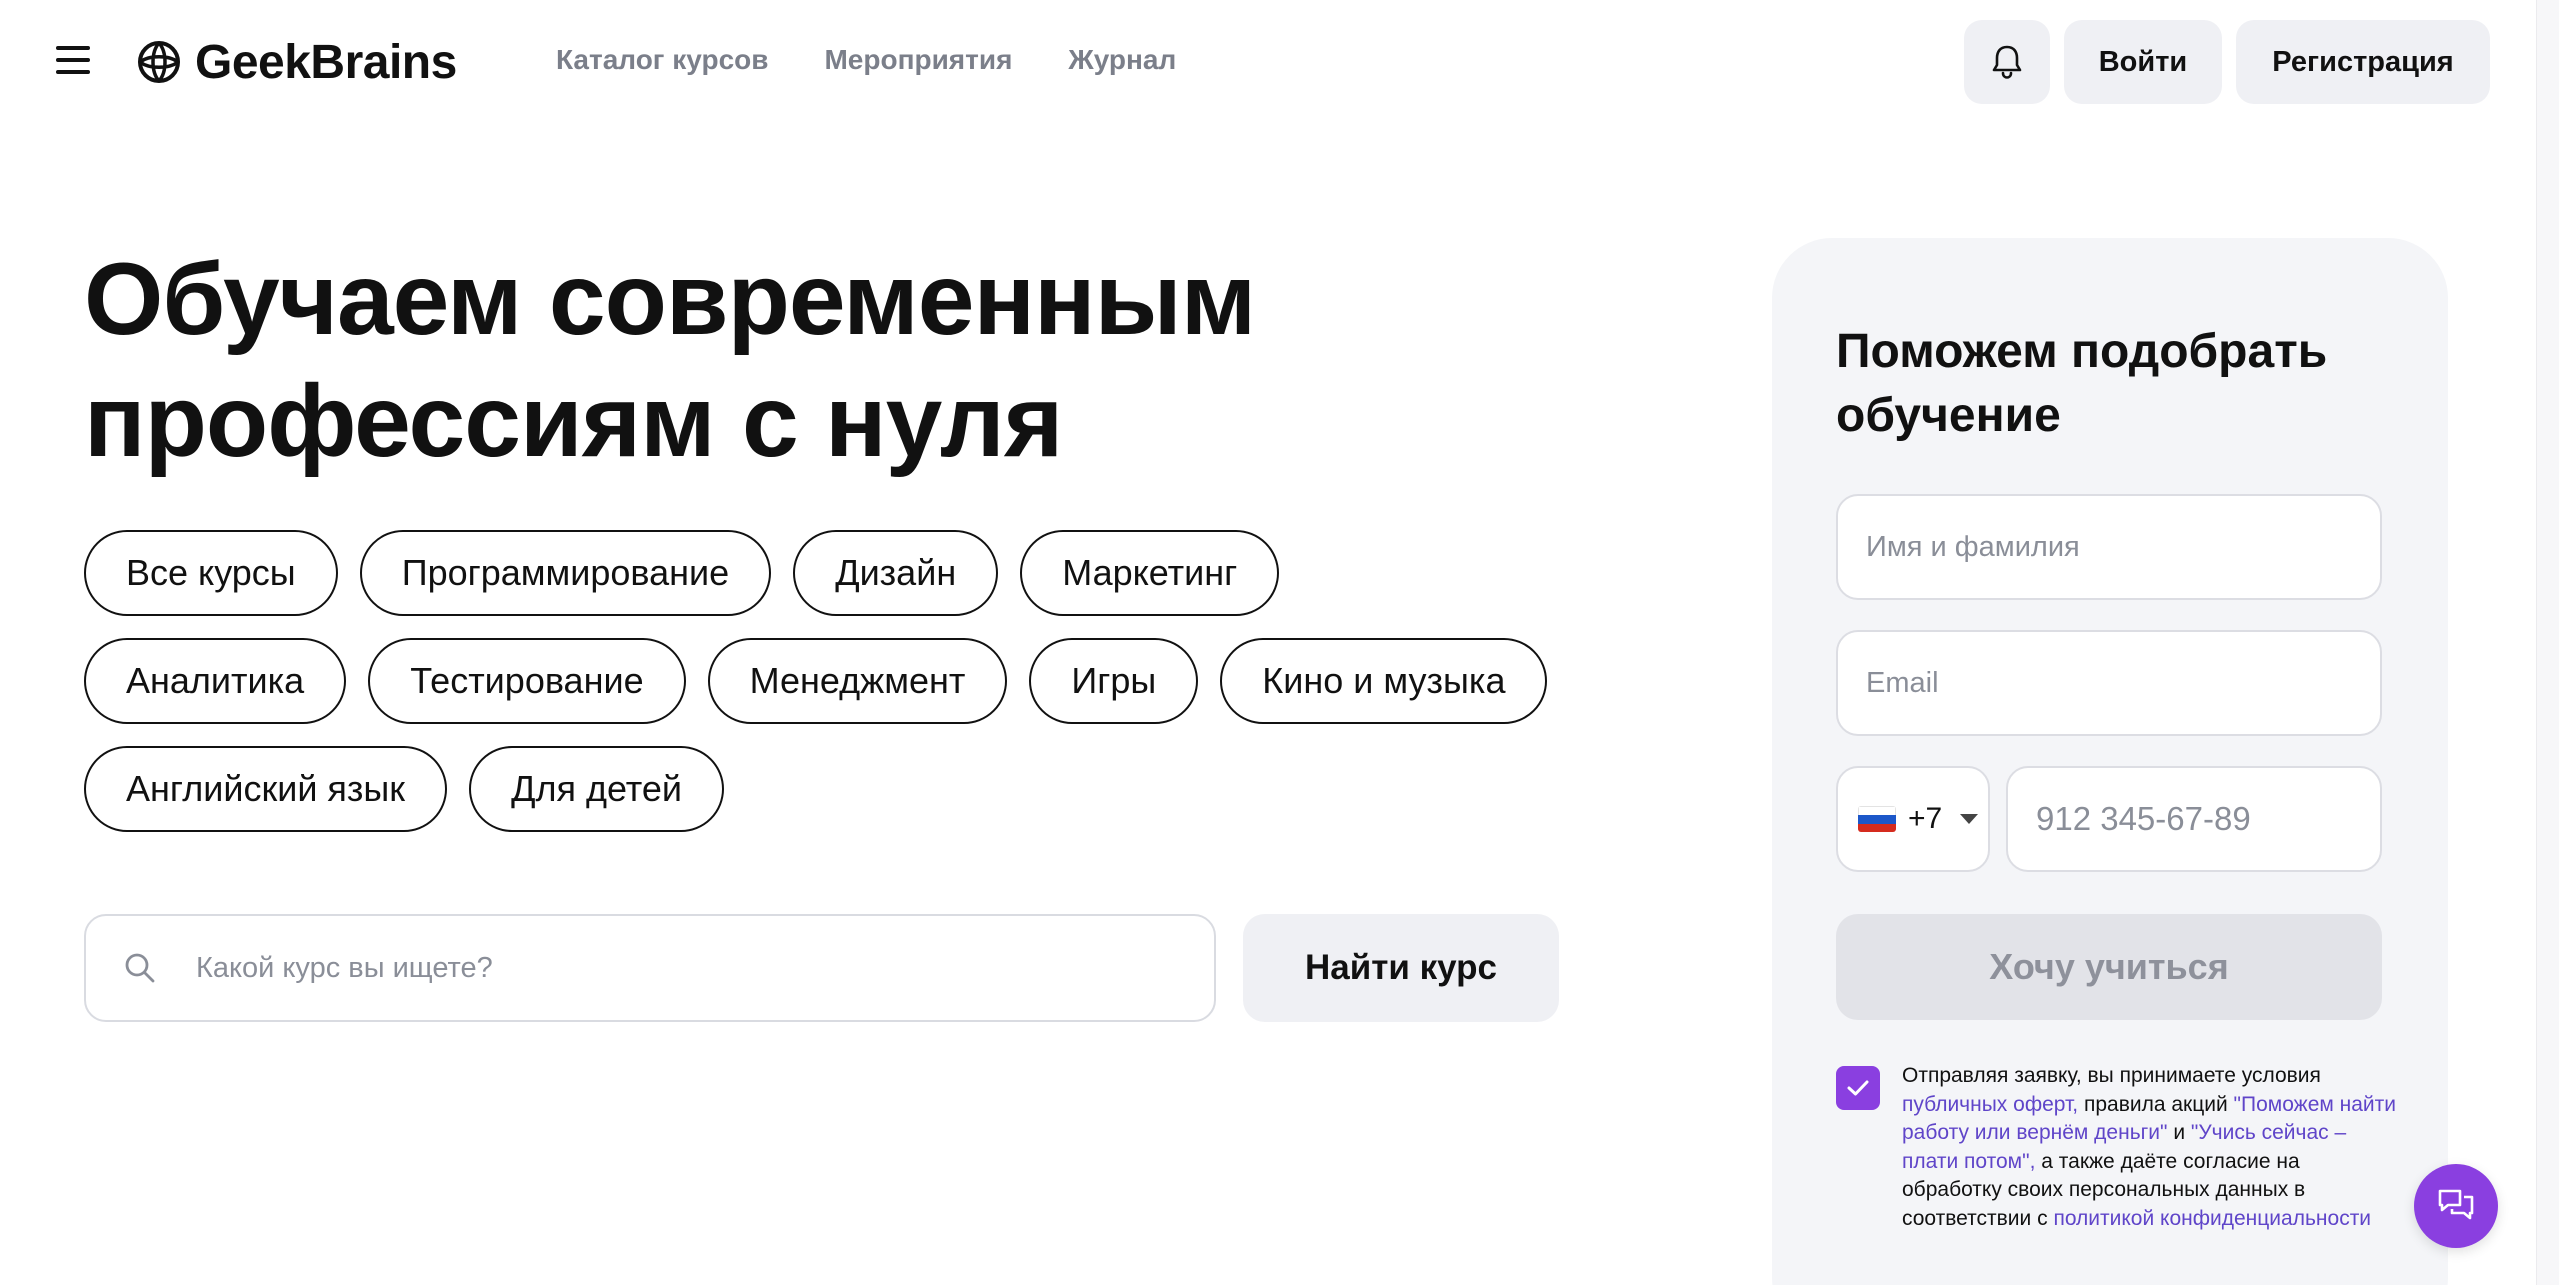  What do you see at coordinates (1925, 818) in the screenshot?
I see `phone-code-value: +7` at bounding box center [1925, 818].